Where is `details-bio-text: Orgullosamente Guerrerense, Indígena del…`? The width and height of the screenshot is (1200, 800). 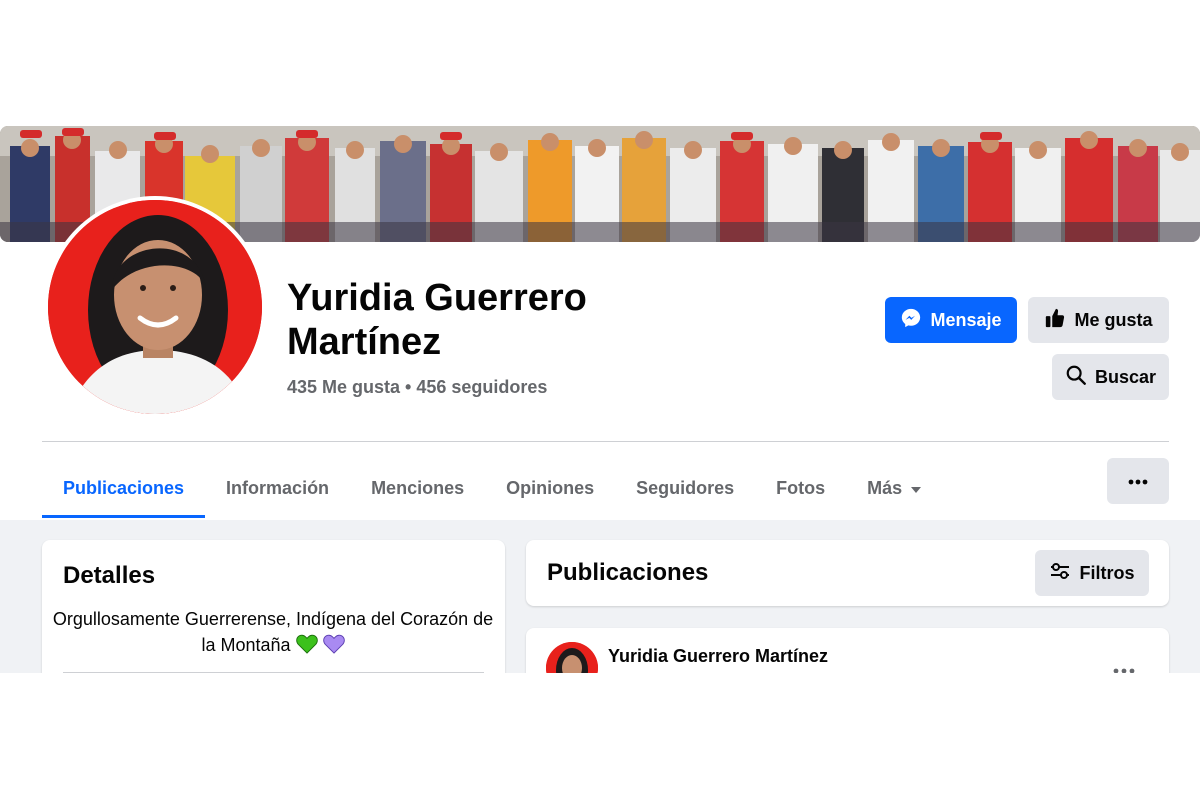
details-bio-text: Orgullosamente Guerrerense, Indígena del… is located at coordinates (273, 632).